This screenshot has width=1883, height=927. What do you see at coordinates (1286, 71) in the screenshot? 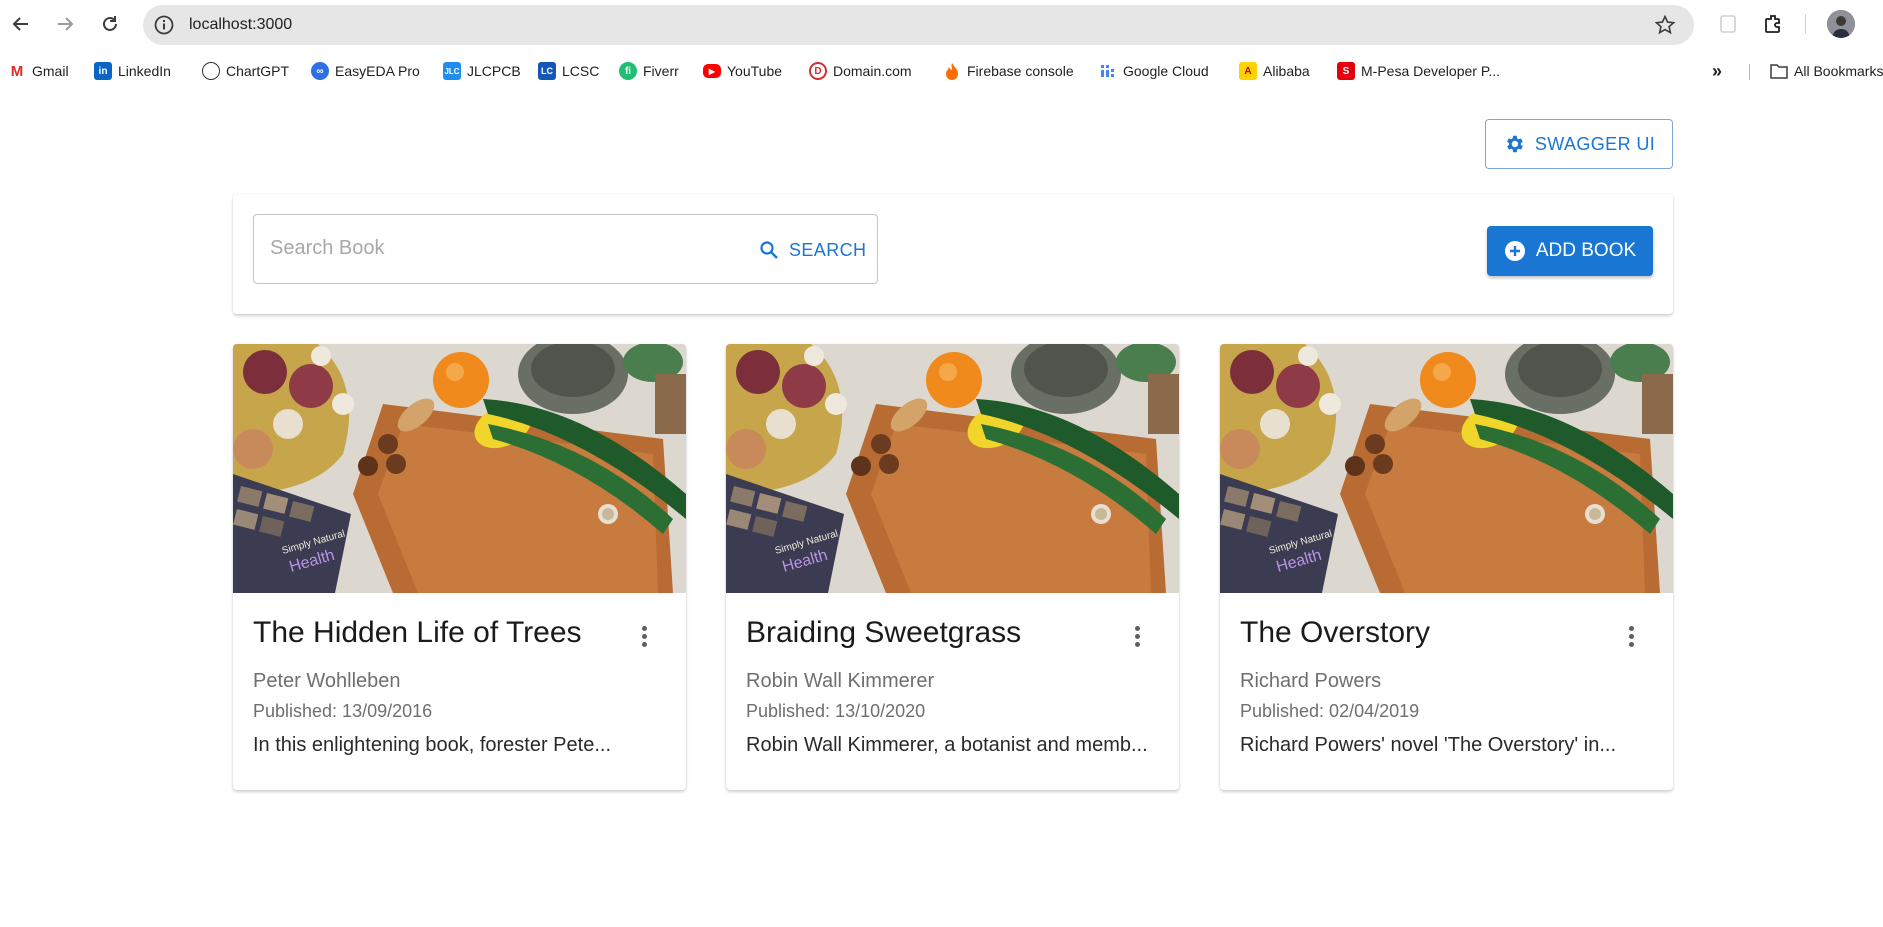
I see `bookmark-label: Alibaba` at bounding box center [1286, 71].